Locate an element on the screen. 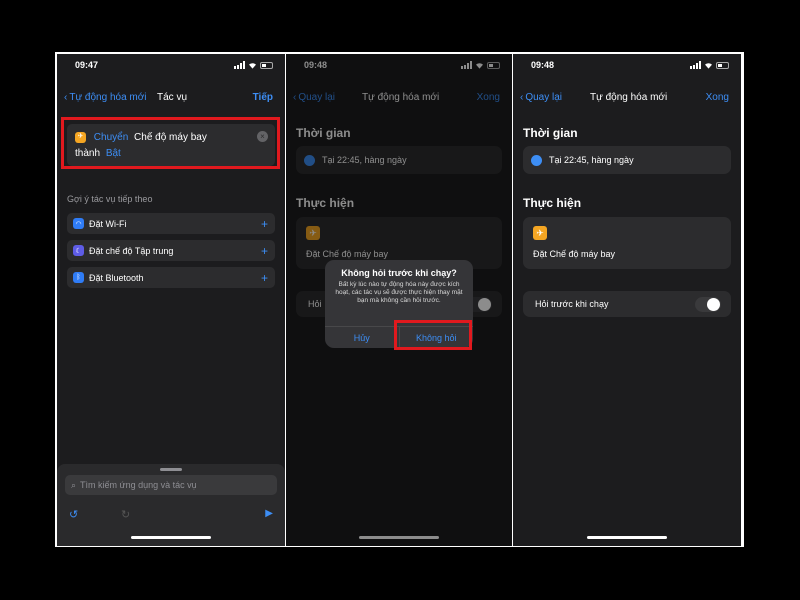 The image size is (800, 600). moon-icon: ☾ is located at coordinates (78, 250).